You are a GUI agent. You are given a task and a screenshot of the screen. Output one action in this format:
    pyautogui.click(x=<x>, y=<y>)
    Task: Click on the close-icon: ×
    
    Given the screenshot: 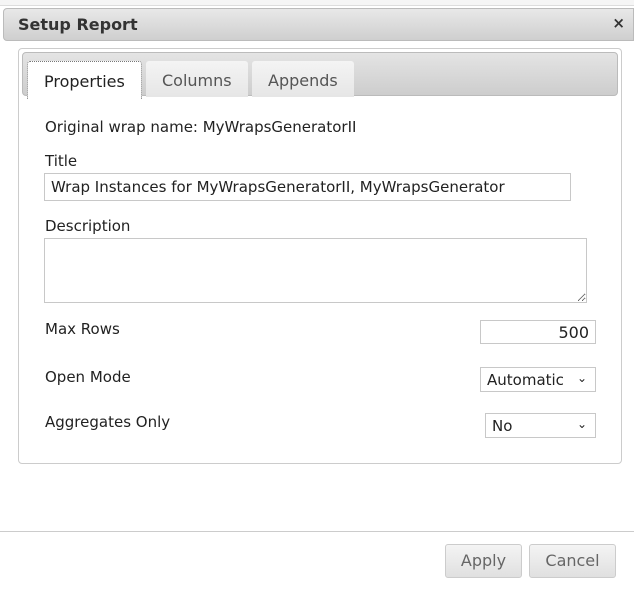 What is the action you would take?
    pyautogui.click(x=618, y=23)
    